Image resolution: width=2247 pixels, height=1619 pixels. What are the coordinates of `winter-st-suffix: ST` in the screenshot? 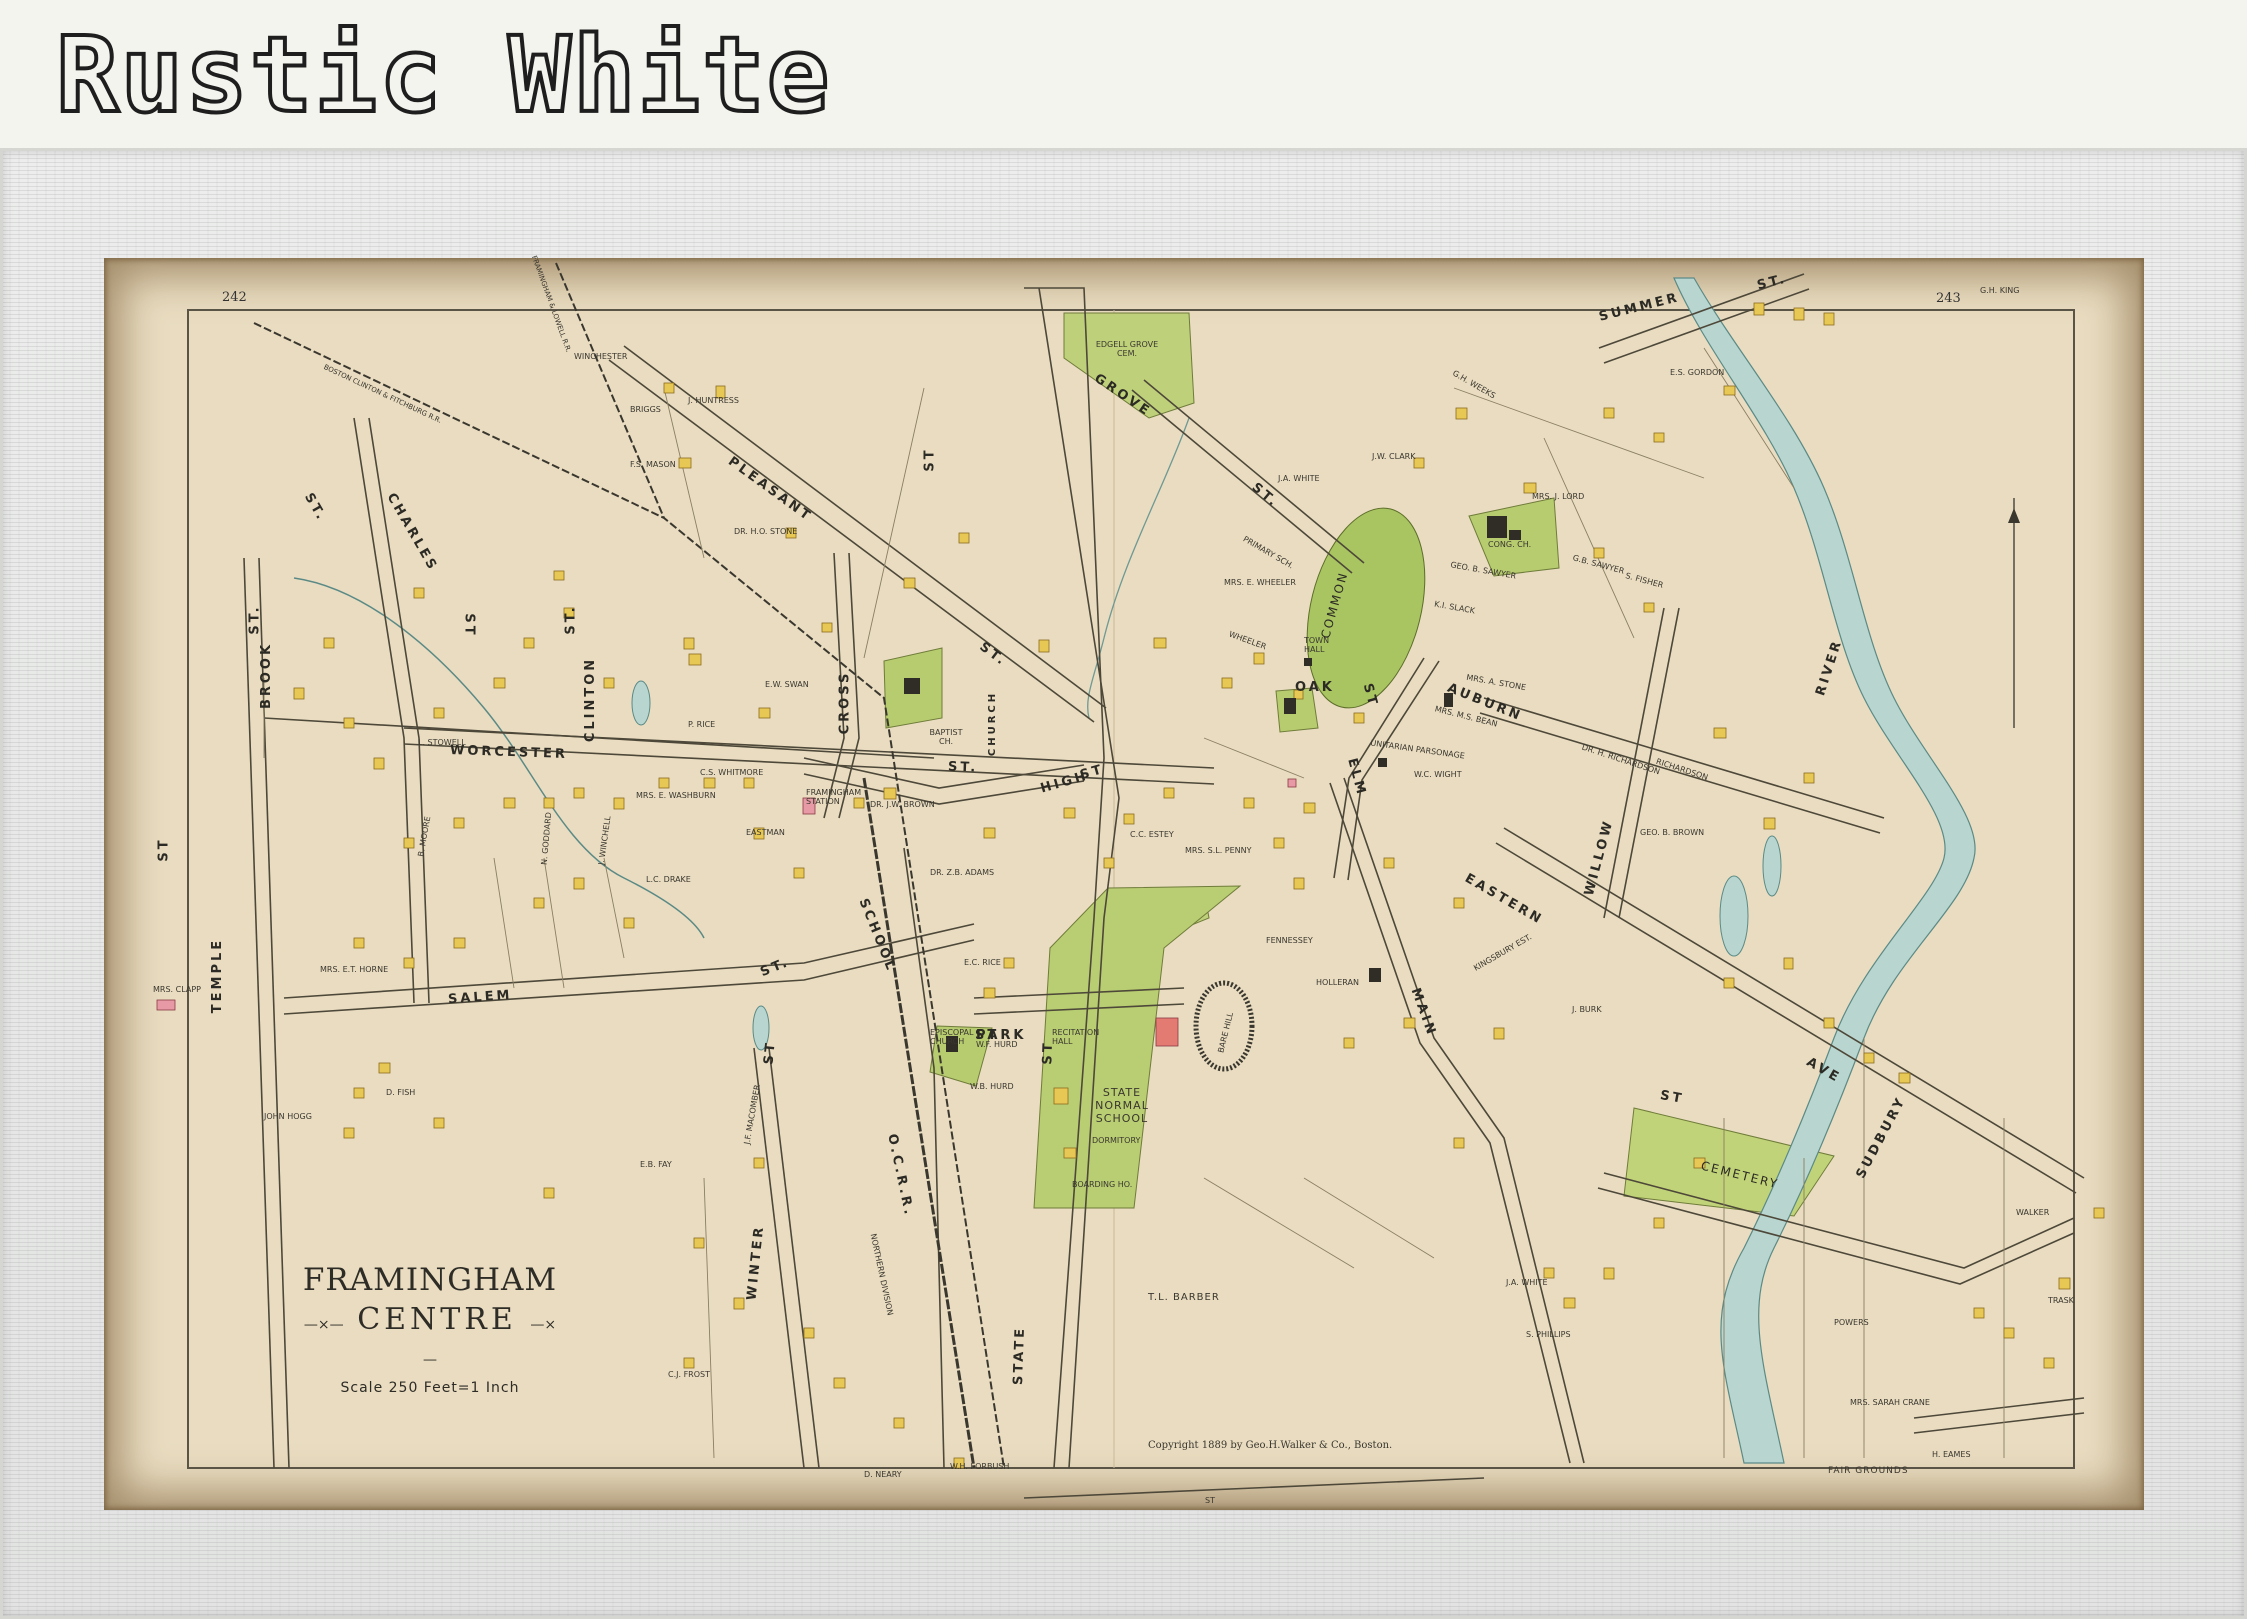 It's located at (770, 1052).